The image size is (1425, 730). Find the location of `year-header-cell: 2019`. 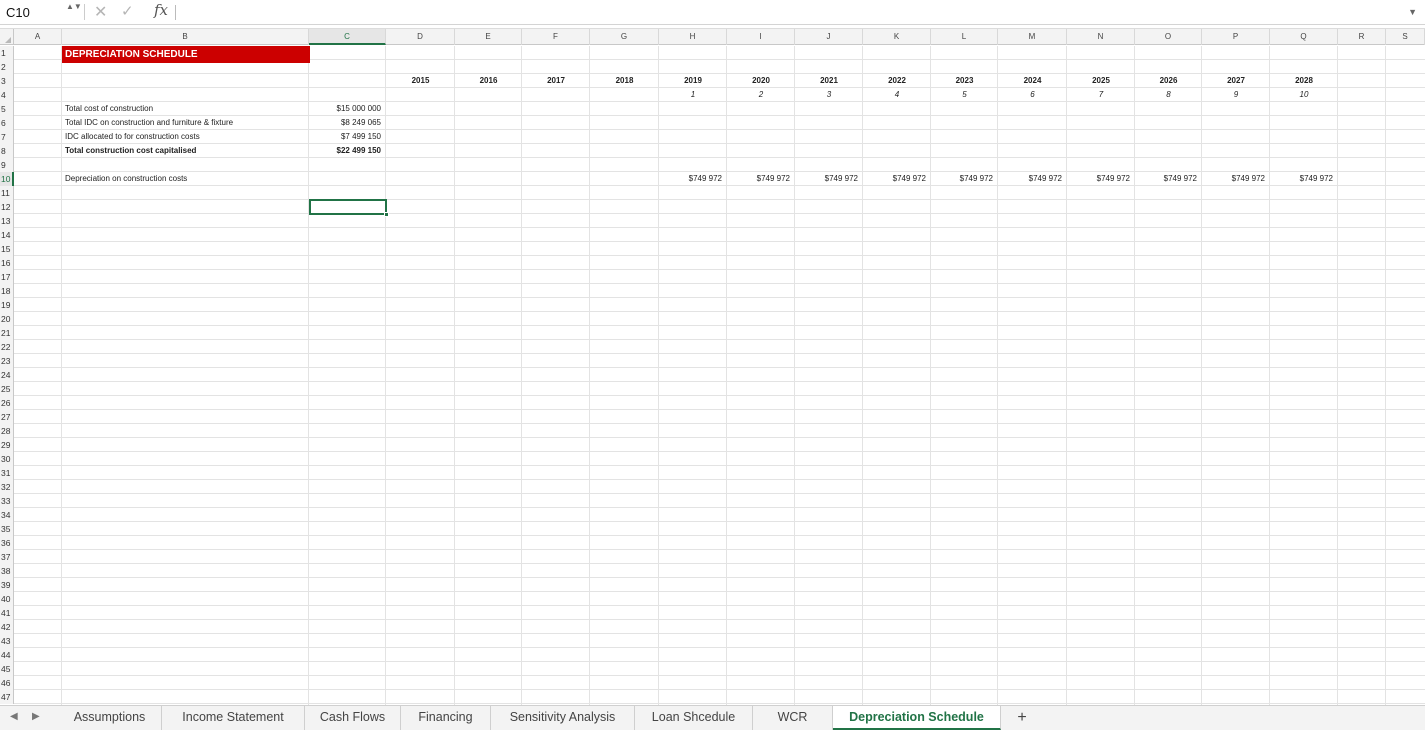

year-header-cell: 2019 is located at coordinates (693, 81).